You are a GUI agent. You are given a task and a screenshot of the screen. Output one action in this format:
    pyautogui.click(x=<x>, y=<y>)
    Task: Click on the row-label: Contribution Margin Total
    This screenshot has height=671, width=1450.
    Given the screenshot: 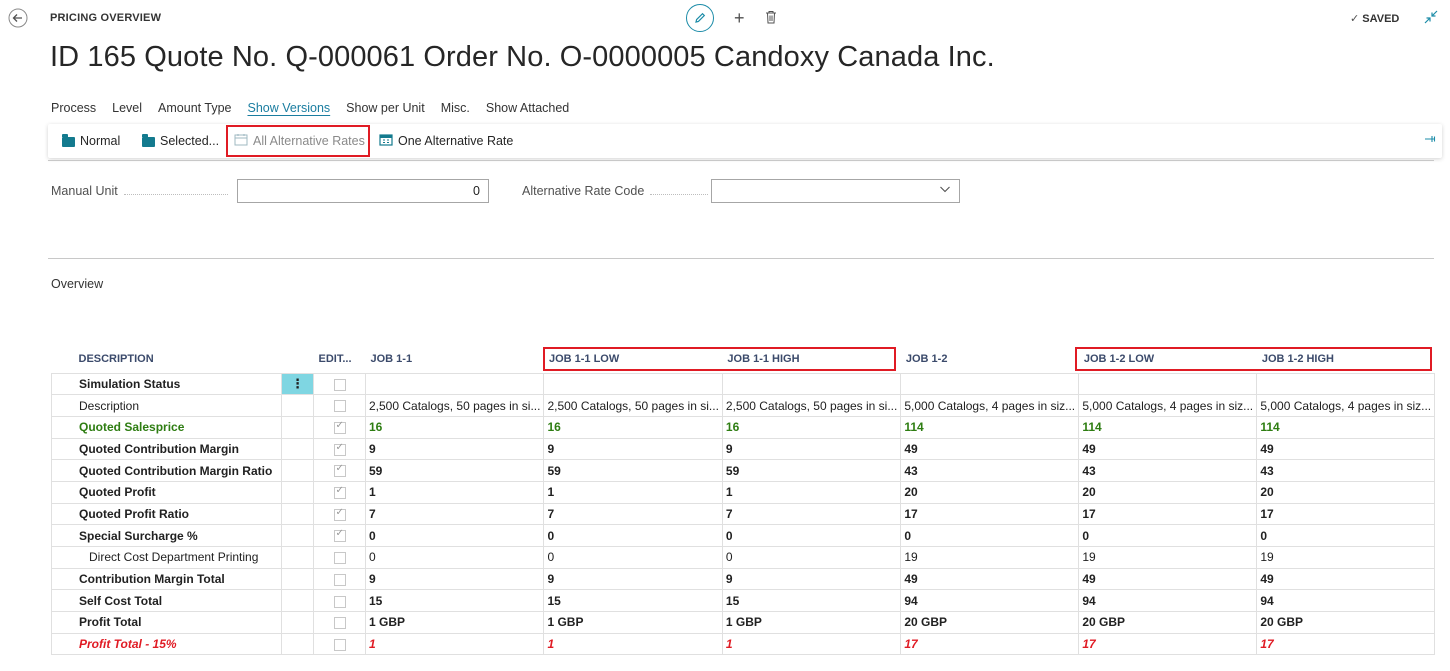 What is the action you would take?
    pyautogui.click(x=166, y=579)
    